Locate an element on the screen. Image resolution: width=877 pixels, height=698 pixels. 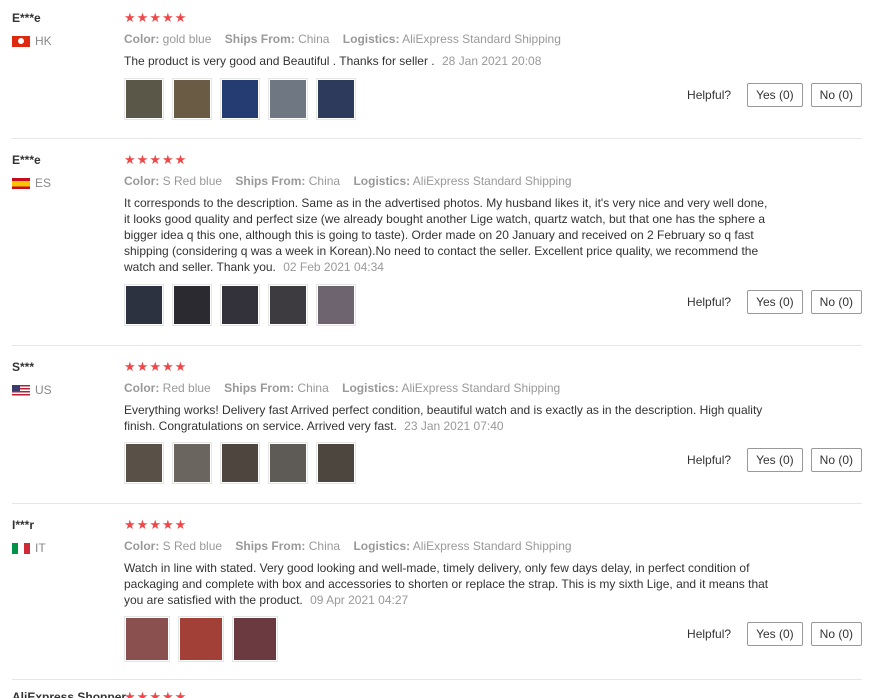
review-date: 02 Feb 2021 04:34 is located at coordinates (333, 267).